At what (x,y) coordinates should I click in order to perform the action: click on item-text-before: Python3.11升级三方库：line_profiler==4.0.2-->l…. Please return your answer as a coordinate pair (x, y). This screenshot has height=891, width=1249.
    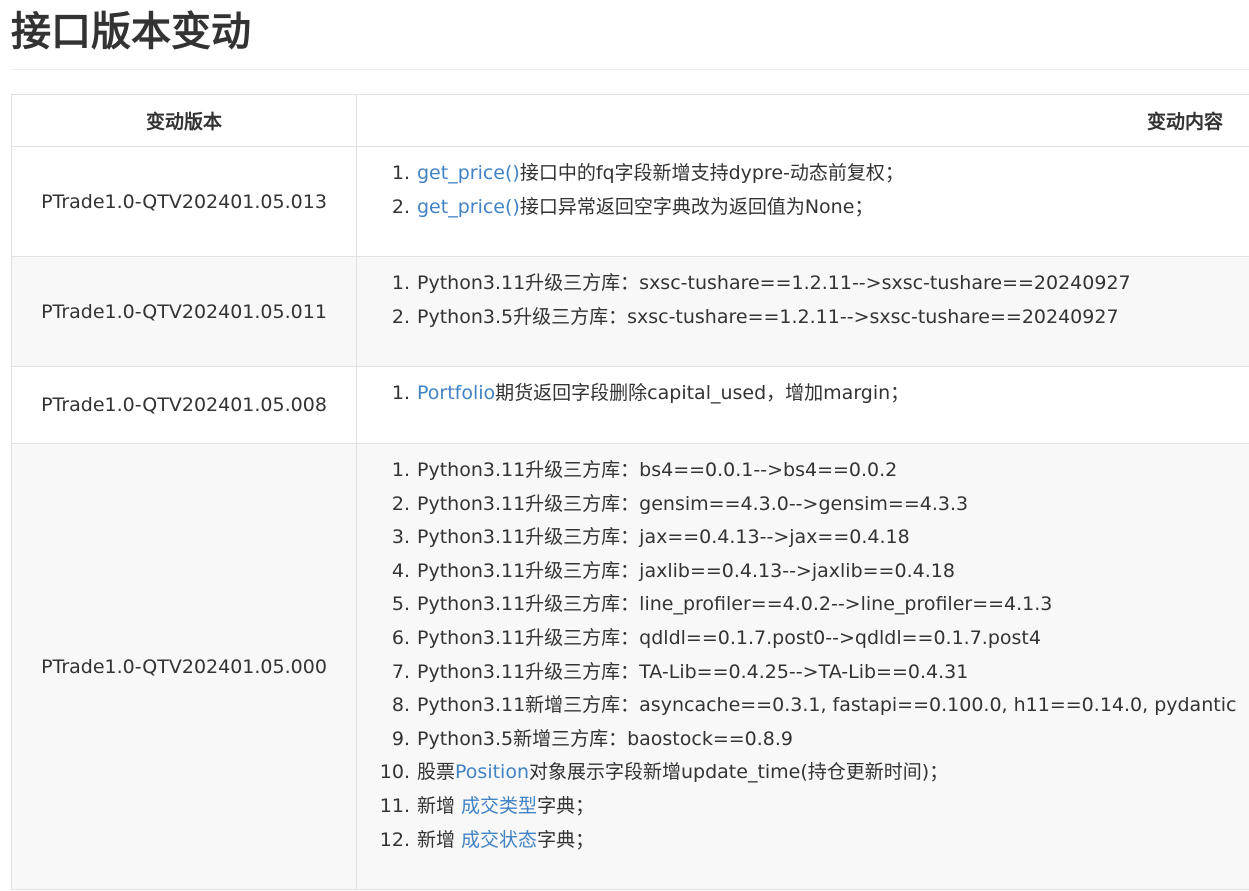
    Looking at the image, I should click on (735, 604).